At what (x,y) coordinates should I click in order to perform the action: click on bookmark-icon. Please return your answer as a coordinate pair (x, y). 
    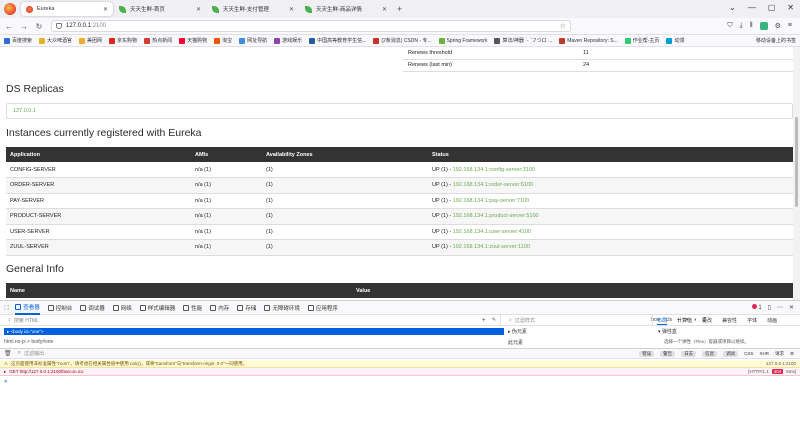
    Looking at the image, I should click on (182, 40).